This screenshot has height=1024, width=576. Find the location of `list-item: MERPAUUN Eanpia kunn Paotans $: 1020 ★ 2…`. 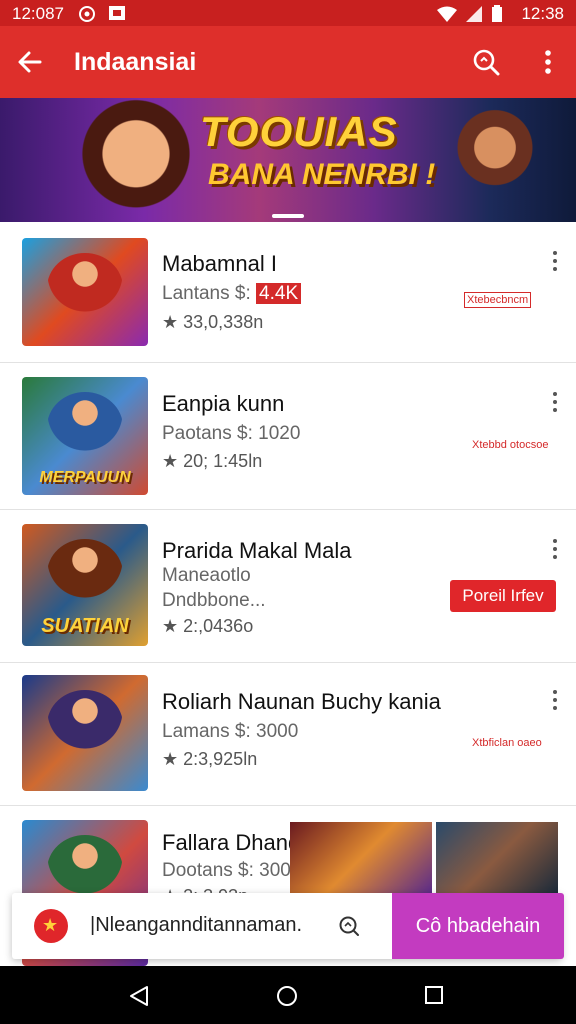

list-item: MERPAUUN Eanpia kunn Paotans $: 1020 ★ 2… is located at coordinates (288, 436).